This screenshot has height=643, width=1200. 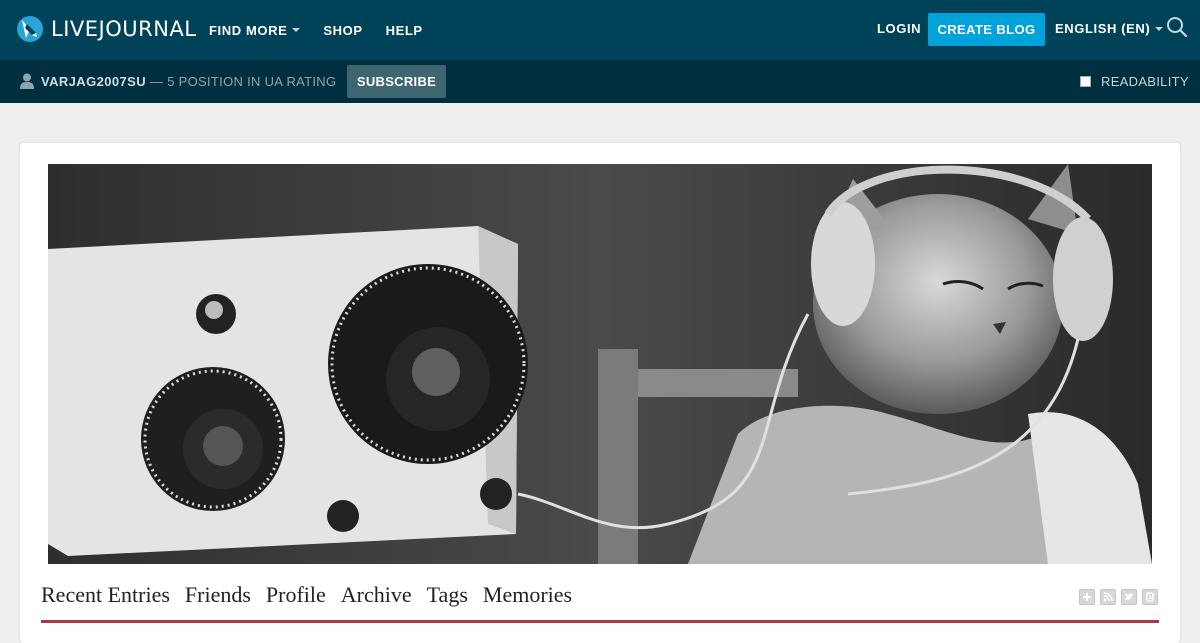 I want to click on journal-tools, so click(x=1121, y=597).